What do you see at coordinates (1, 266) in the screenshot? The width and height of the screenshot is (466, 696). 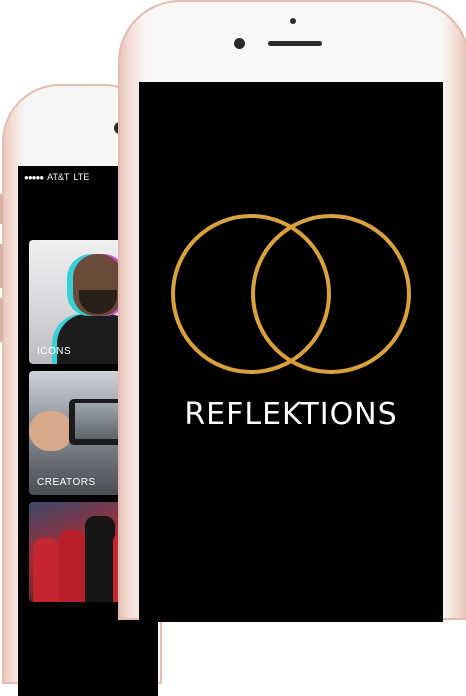 I see `volume-up-button` at bounding box center [1, 266].